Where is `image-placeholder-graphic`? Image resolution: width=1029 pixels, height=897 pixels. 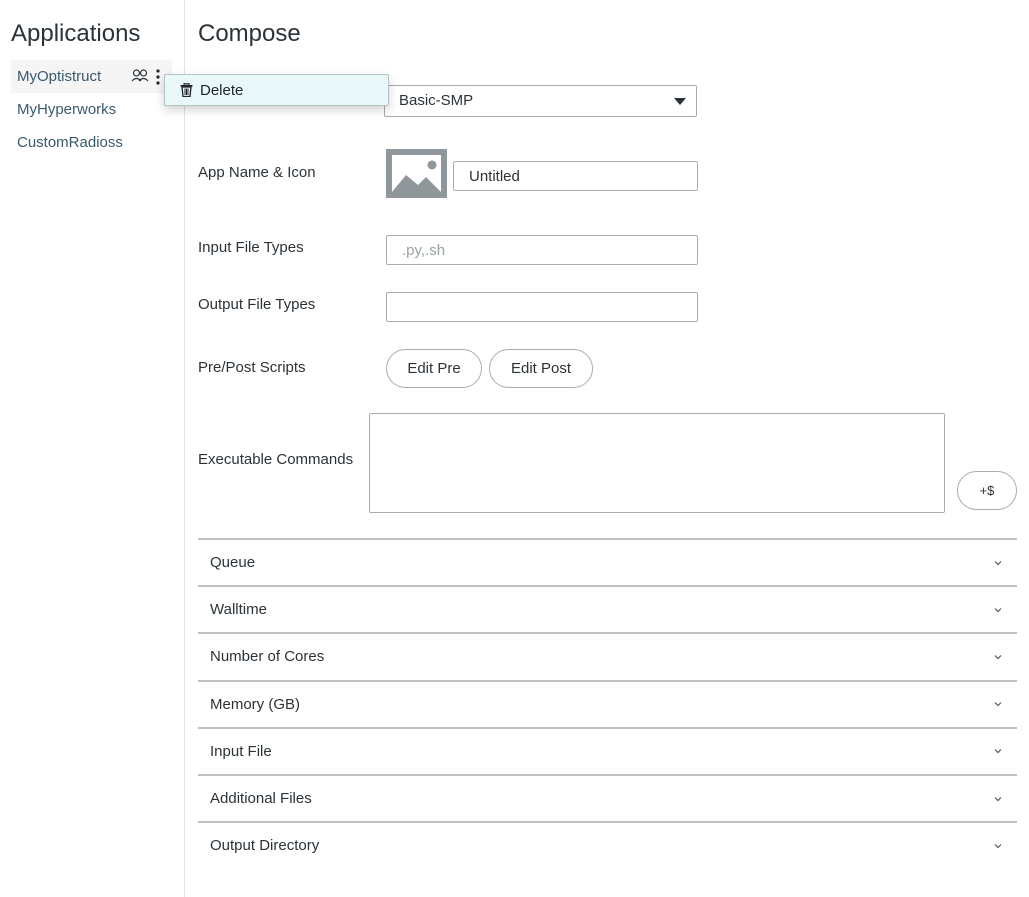
image-placeholder-graphic is located at coordinates (416, 173).